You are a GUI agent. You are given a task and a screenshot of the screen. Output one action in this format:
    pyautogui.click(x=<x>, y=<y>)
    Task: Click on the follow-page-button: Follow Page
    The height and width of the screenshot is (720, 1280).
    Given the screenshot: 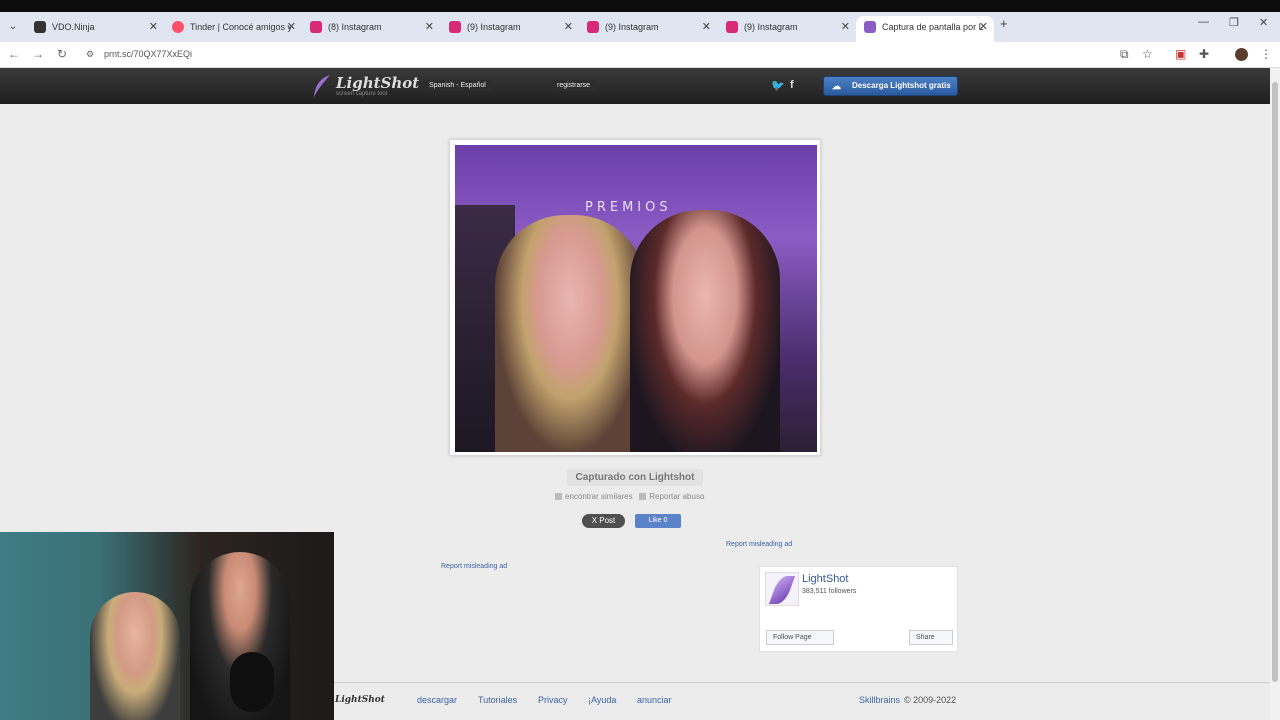 What is the action you would take?
    pyautogui.click(x=800, y=637)
    